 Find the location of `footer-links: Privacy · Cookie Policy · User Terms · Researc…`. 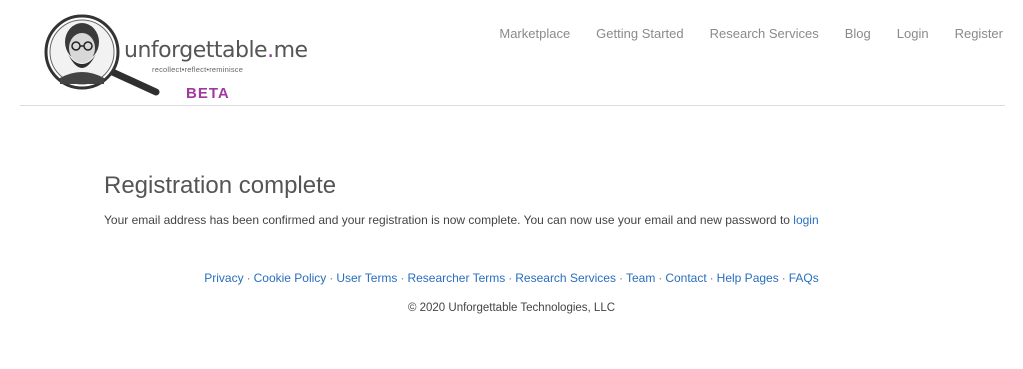

footer-links: Privacy · Cookie Policy · User Terms · Researc… is located at coordinates (511, 278).